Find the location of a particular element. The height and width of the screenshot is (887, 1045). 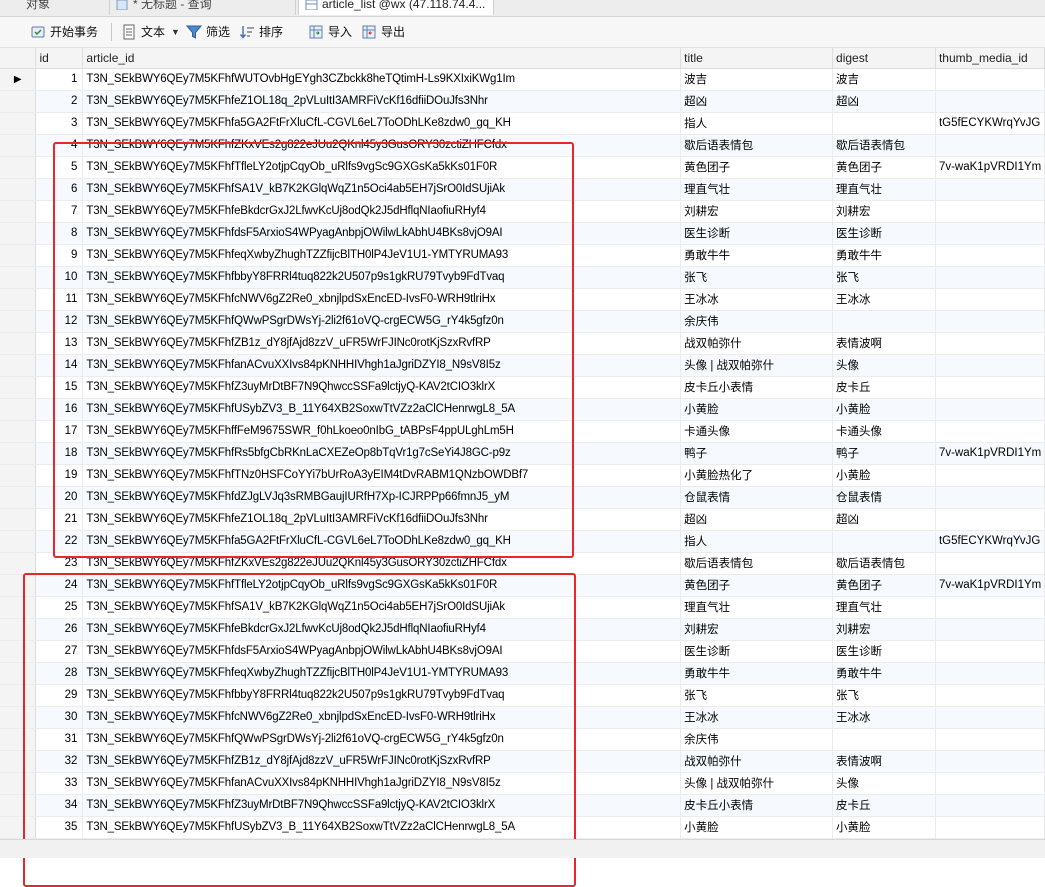

cell-id: 7 is located at coordinates (59, 211).